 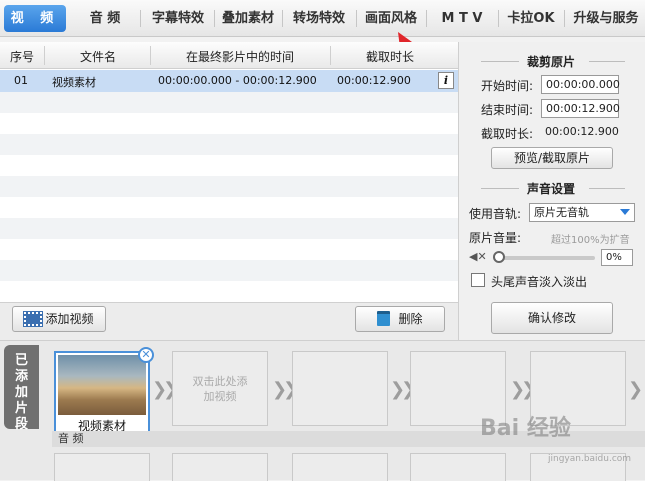 I want to click on fade-checkbox, so click(x=478, y=280).